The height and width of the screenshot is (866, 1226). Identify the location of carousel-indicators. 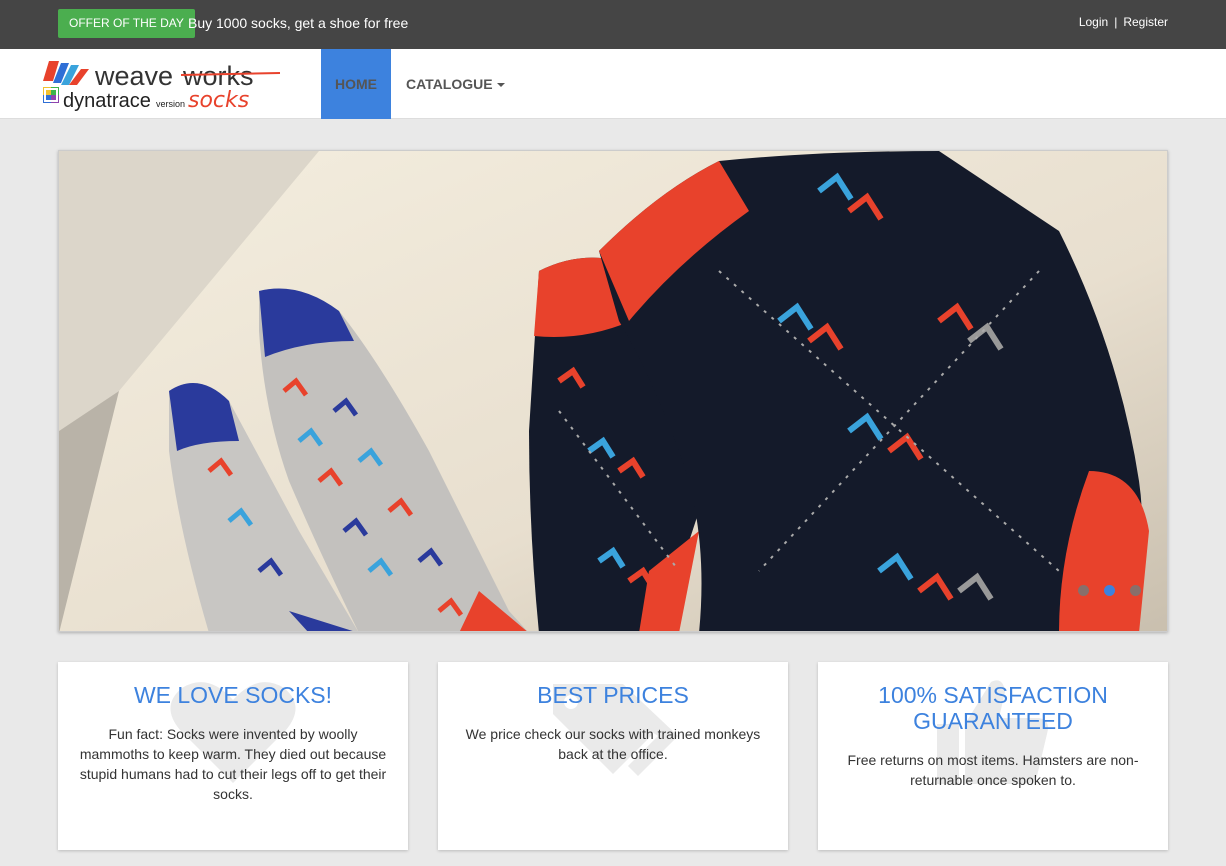
(1102, 592).